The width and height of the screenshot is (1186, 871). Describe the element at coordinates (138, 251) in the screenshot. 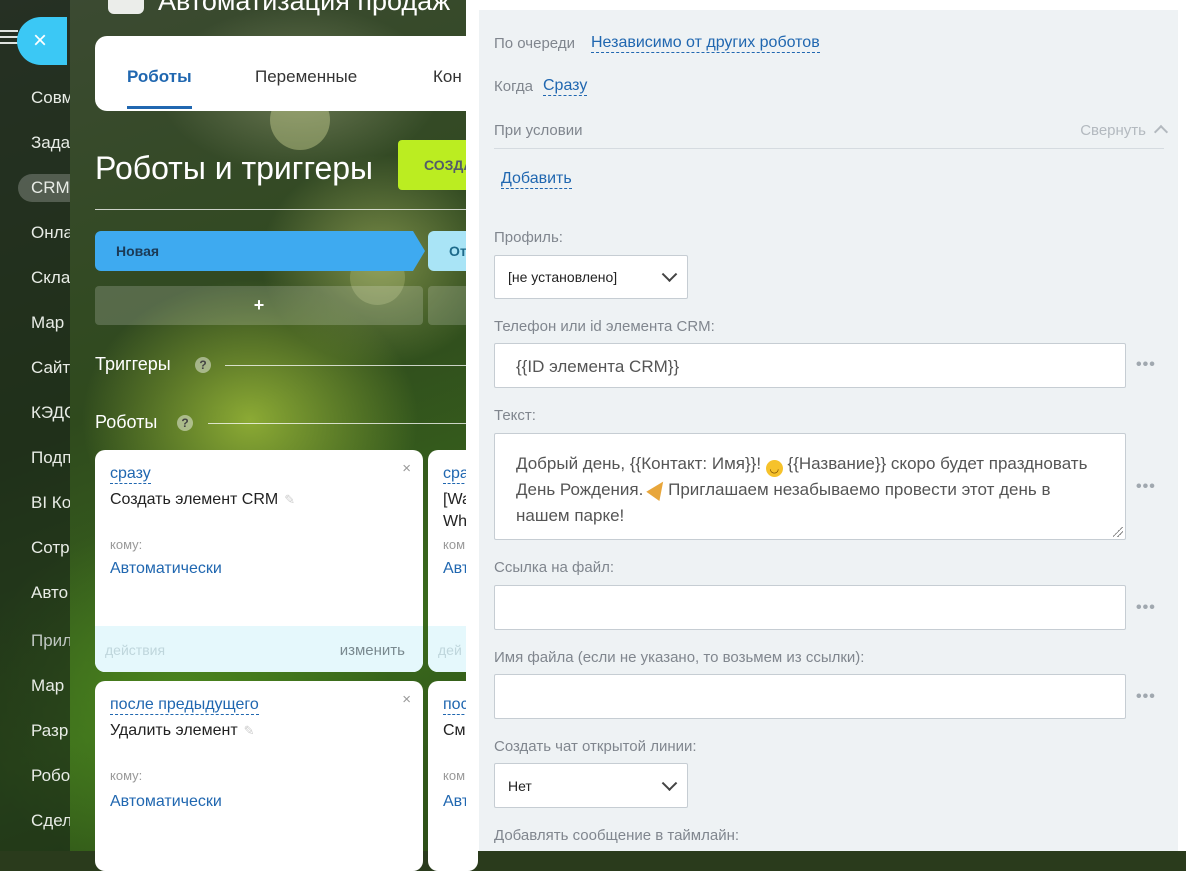

I see `stage-label: Новая` at that location.